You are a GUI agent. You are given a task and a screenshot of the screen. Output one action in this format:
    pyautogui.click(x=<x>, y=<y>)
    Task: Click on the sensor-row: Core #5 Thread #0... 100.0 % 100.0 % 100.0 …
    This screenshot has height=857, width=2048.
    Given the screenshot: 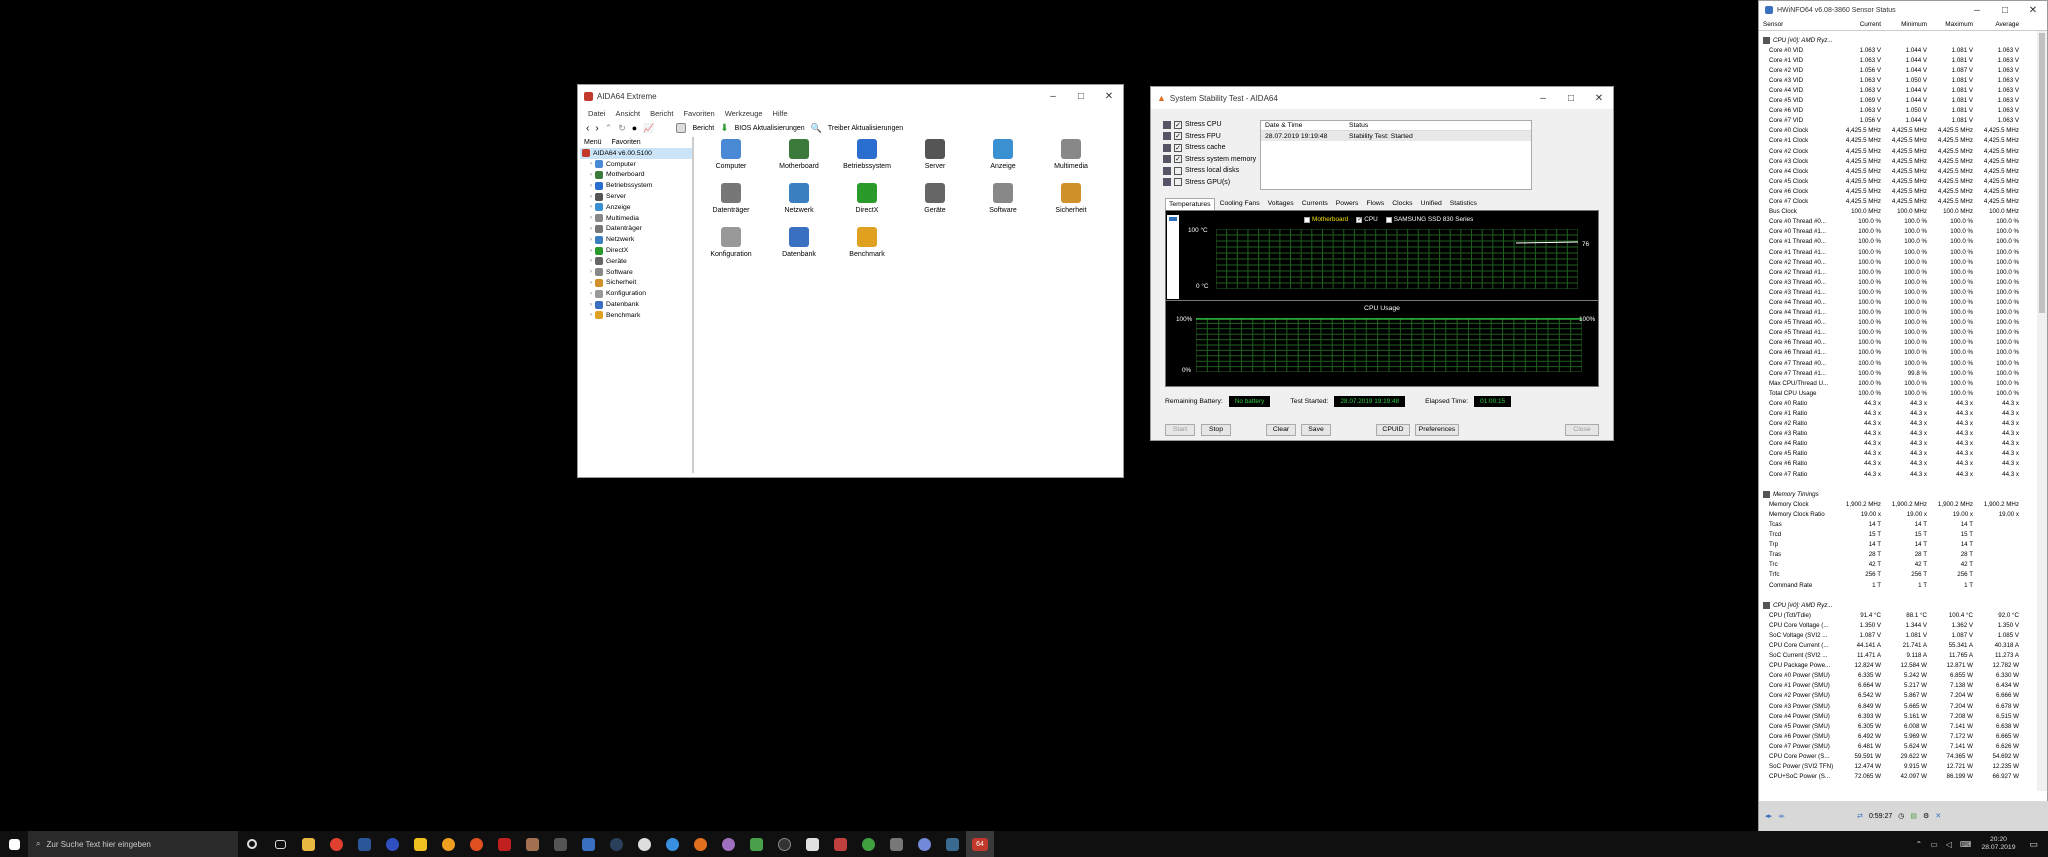 What is the action you would take?
    pyautogui.click(x=1903, y=323)
    